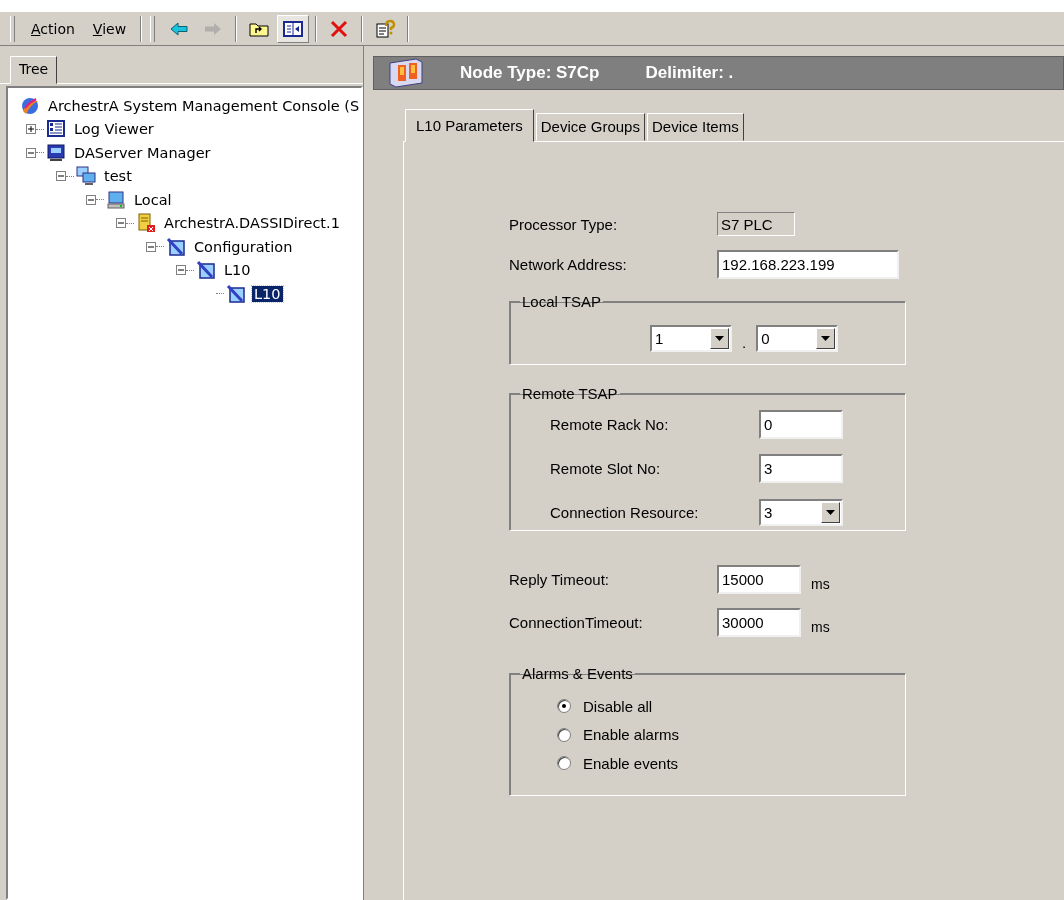  Describe the element at coordinates (561, 301) in the screenshot. I see `group-title: Local TSAP` at that location.